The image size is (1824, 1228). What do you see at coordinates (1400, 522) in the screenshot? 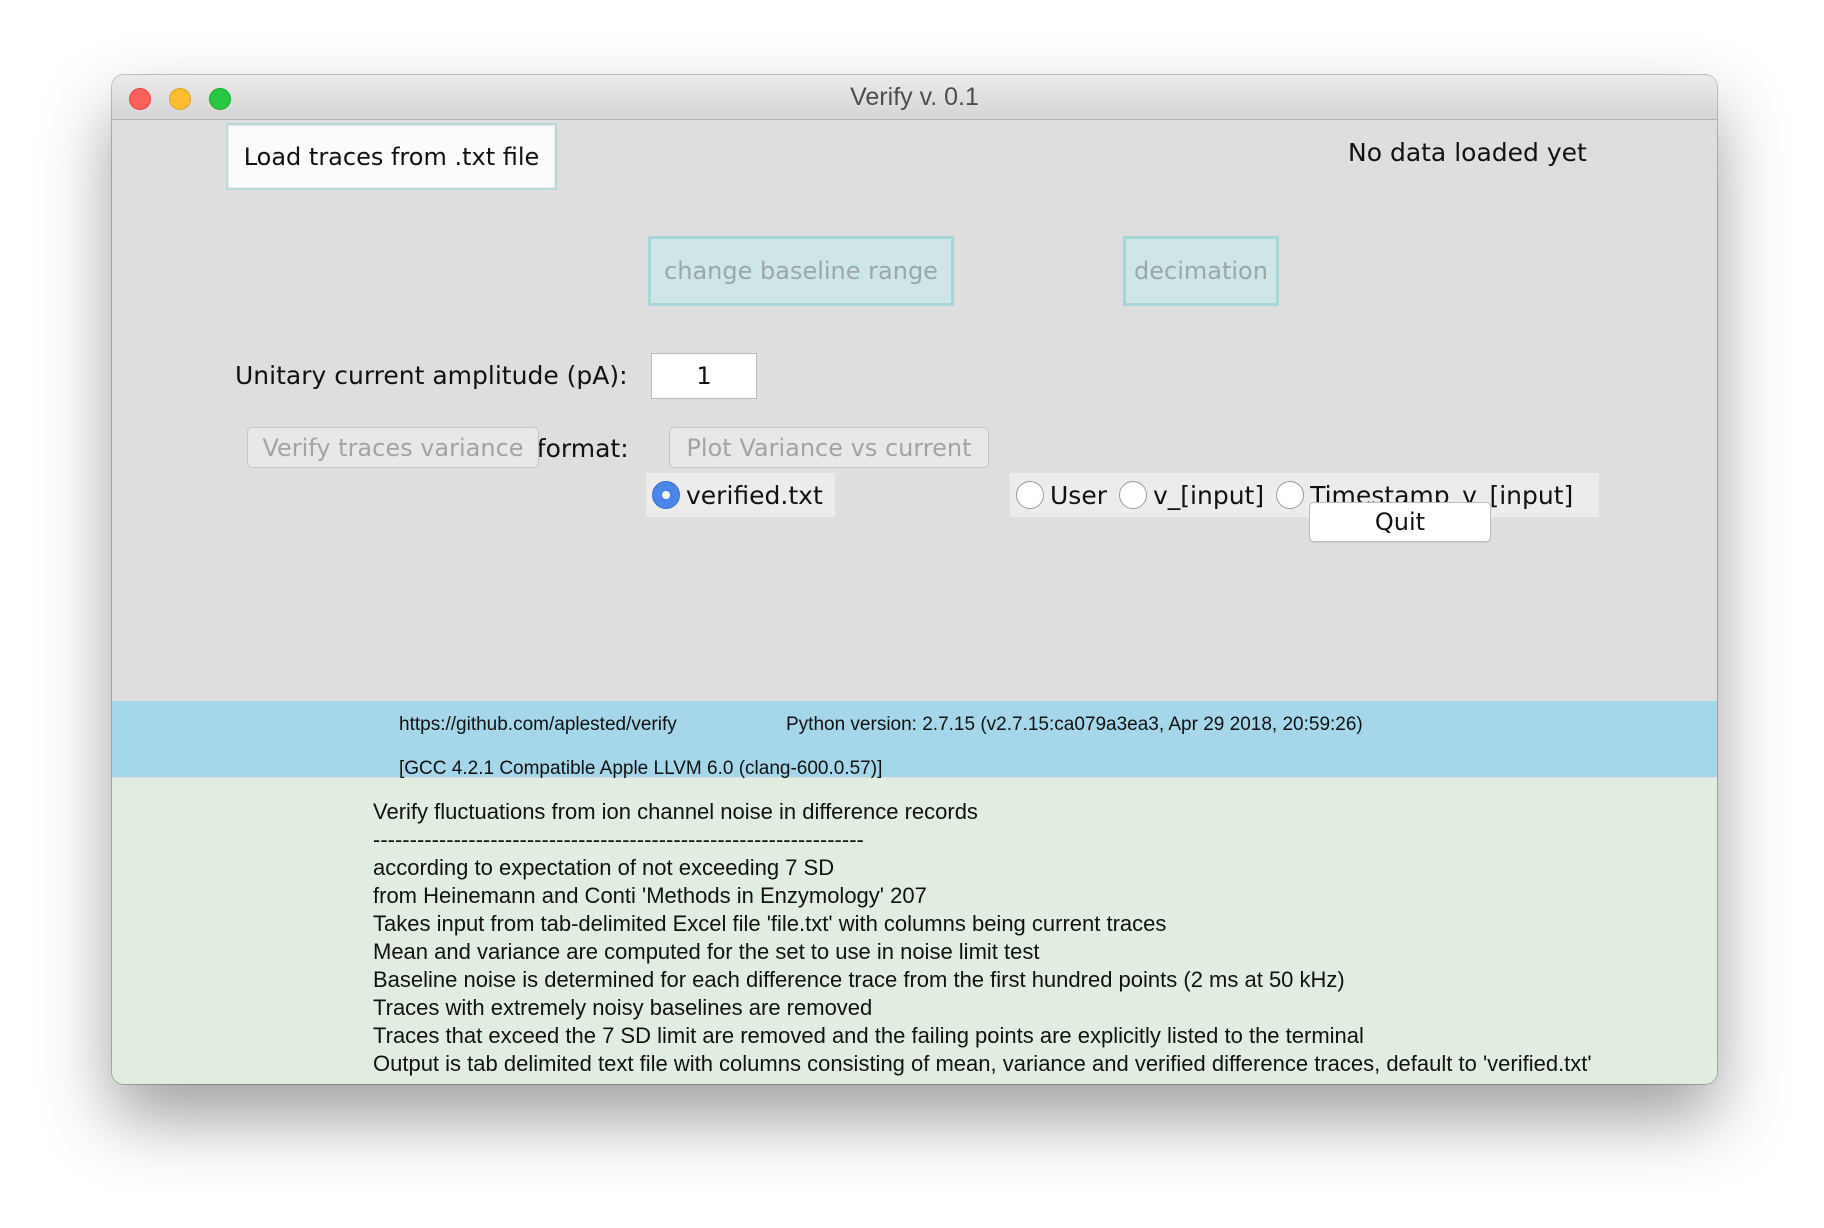
I see `quit-button: Quit` at bounding box center [1400, 522].